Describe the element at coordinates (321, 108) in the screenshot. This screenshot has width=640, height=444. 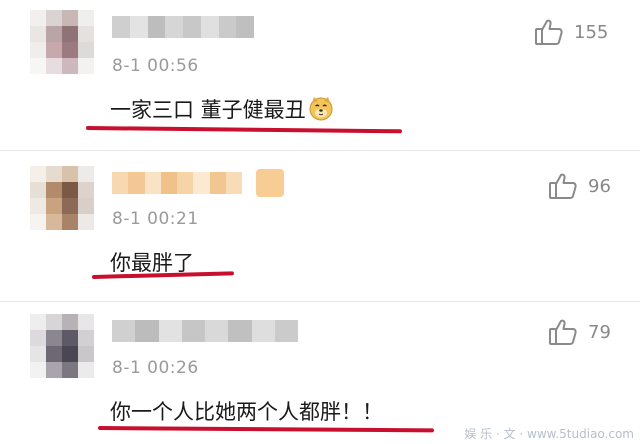
I see `doge-emoji-icon` at that location.